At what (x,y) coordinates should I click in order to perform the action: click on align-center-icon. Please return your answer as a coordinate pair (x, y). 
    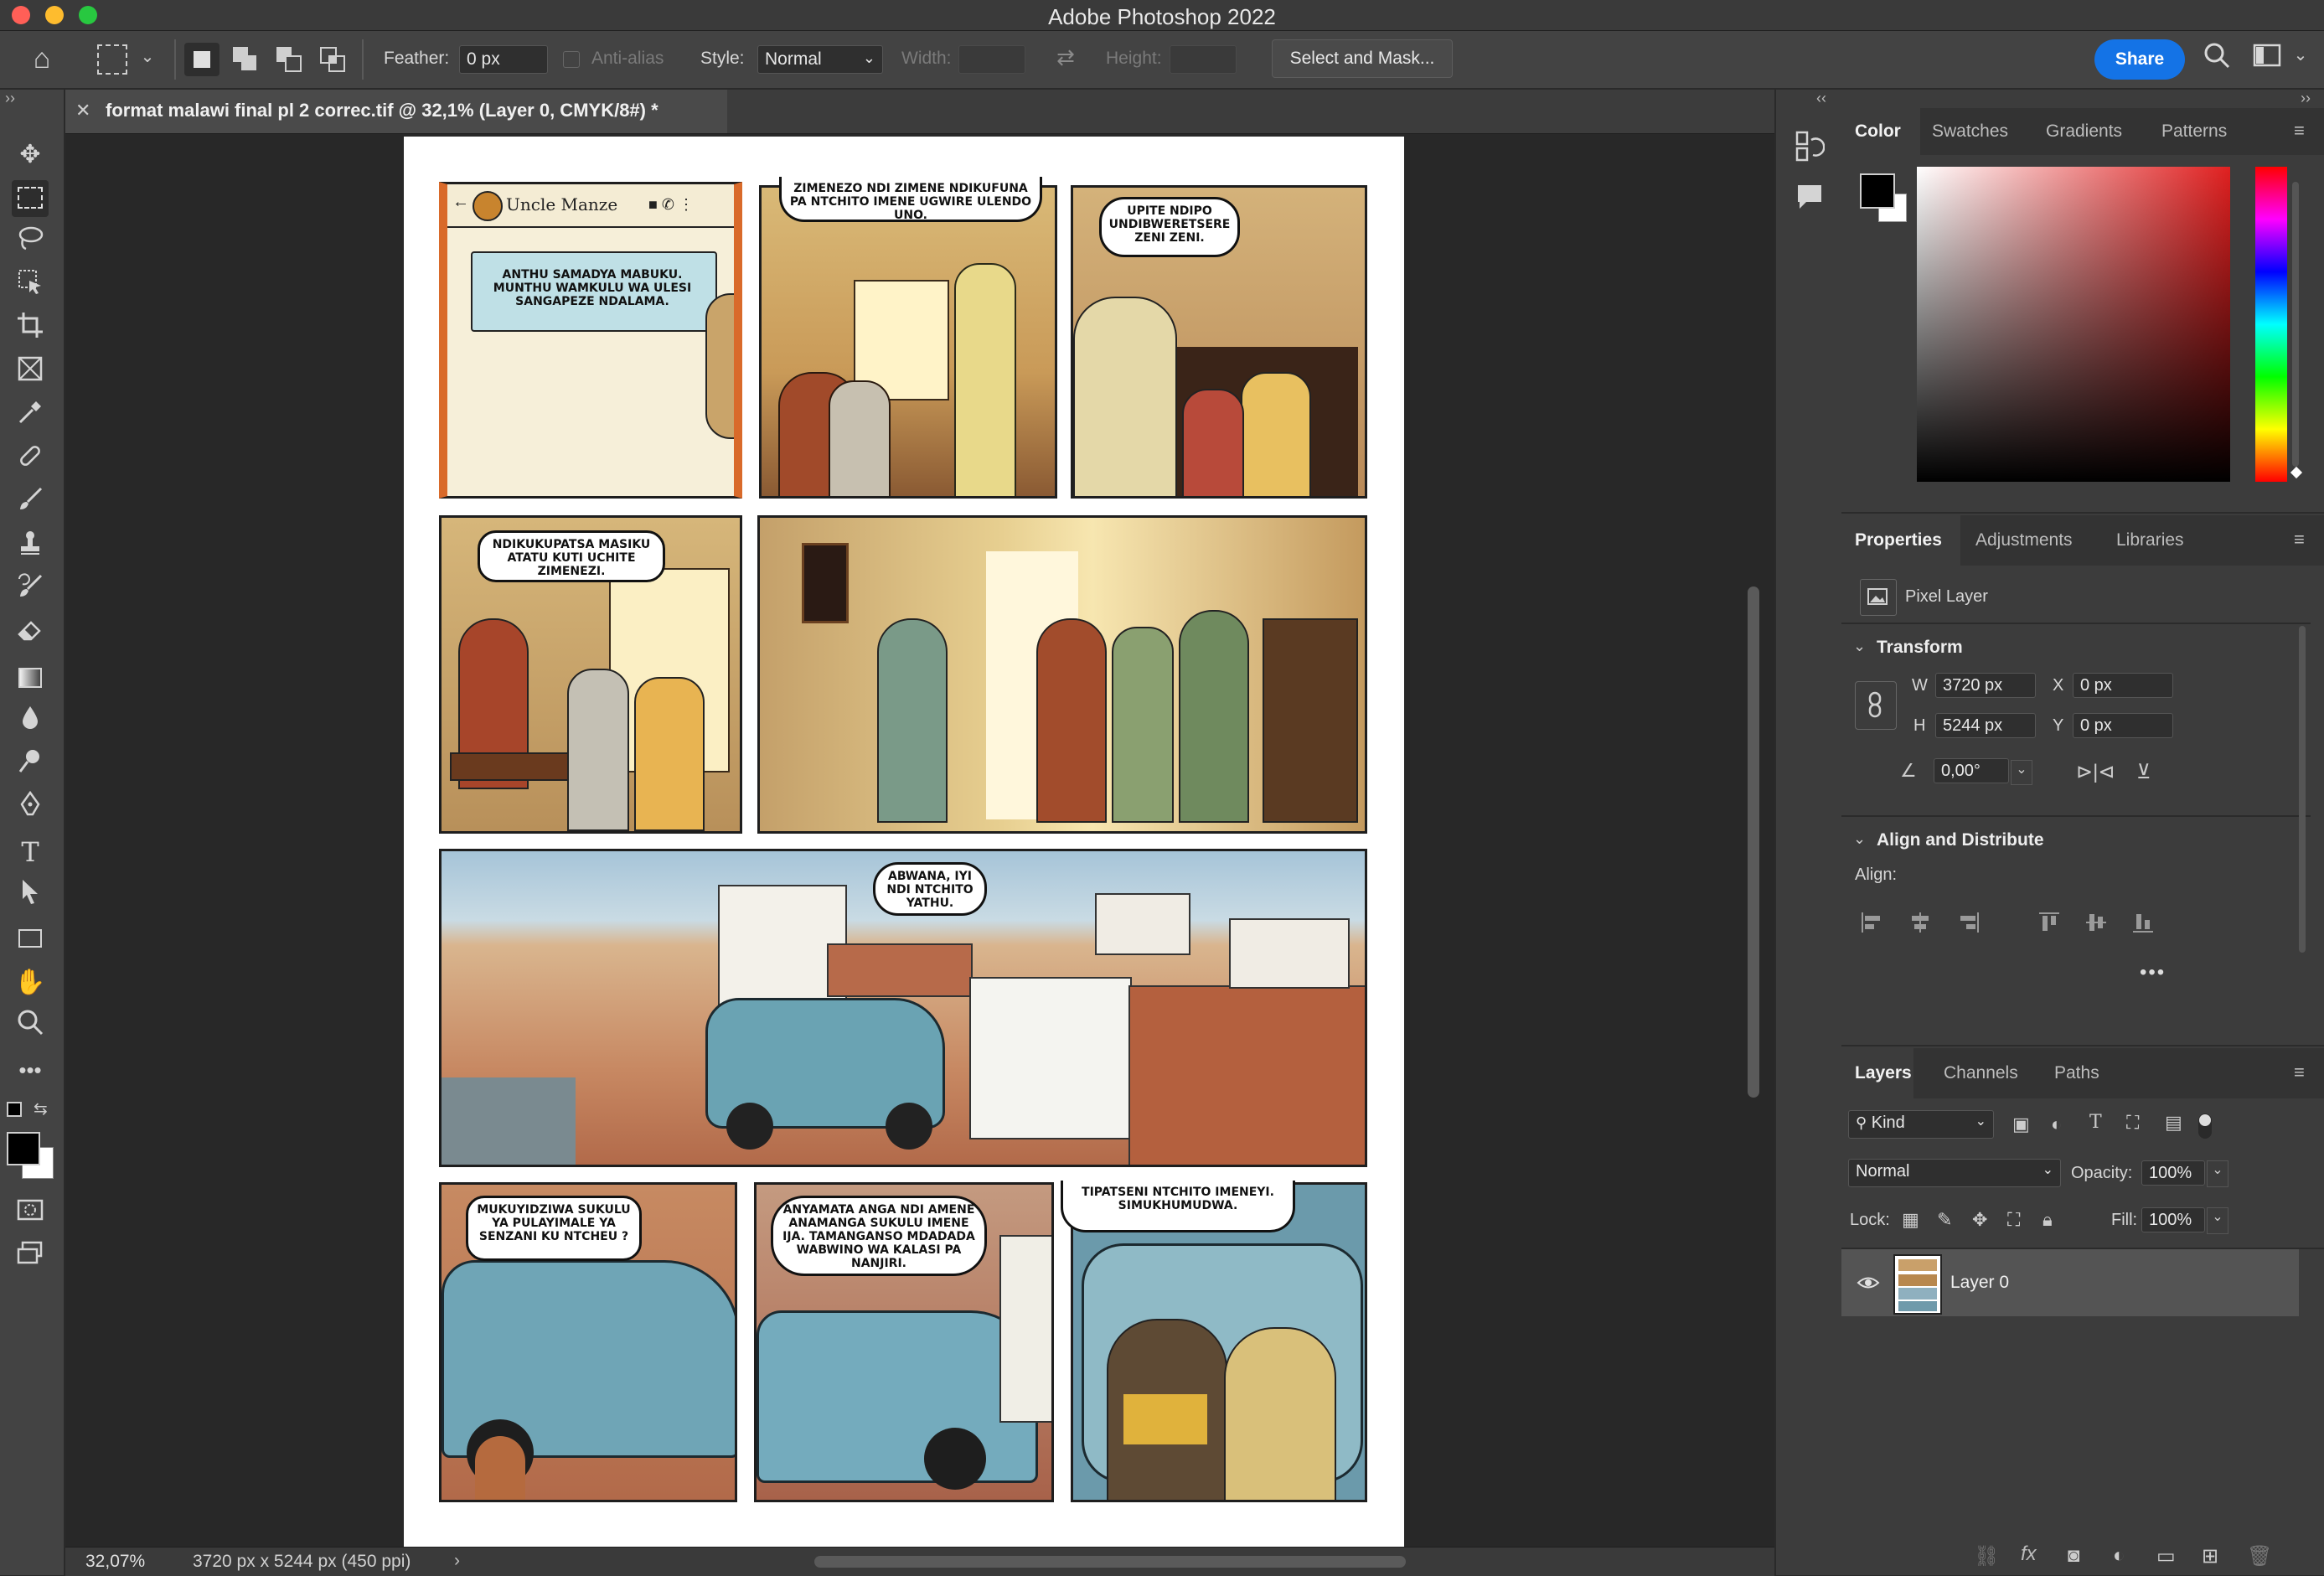
    Looking at the image, I should click on (1920, 922).